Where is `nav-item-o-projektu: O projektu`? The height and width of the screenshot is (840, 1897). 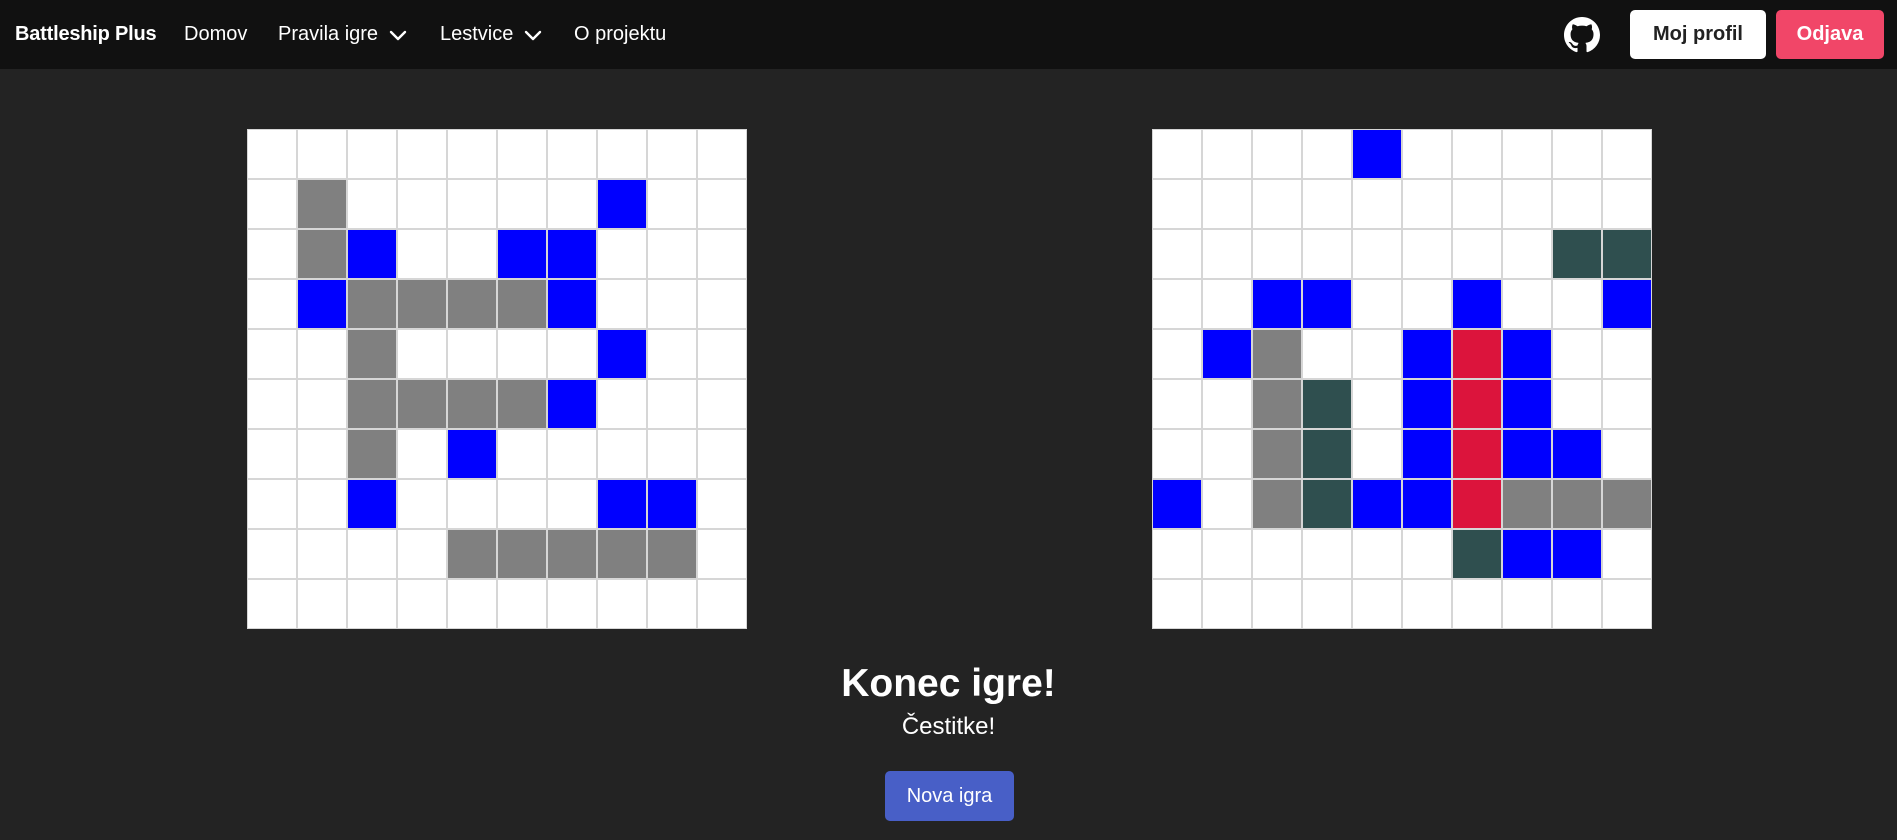
nav-item-o-projektu: O projektu is located at coordinates (620, 34).